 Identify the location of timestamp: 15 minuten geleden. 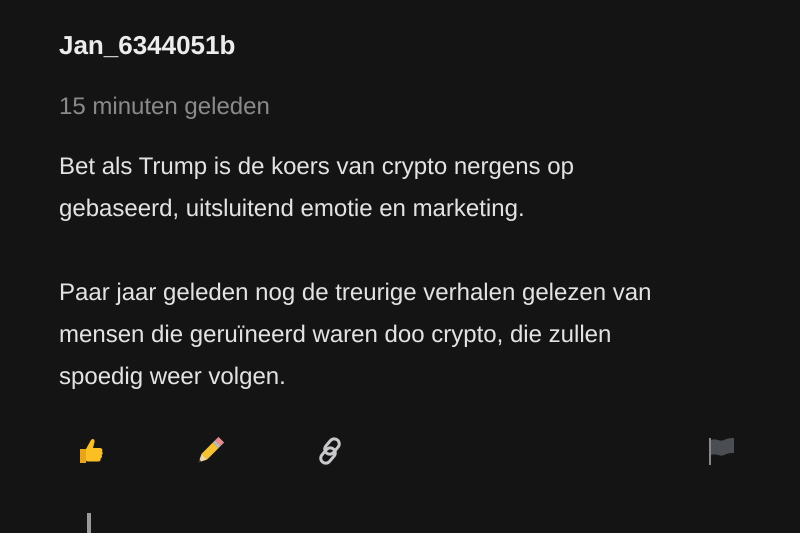
(164, 107).